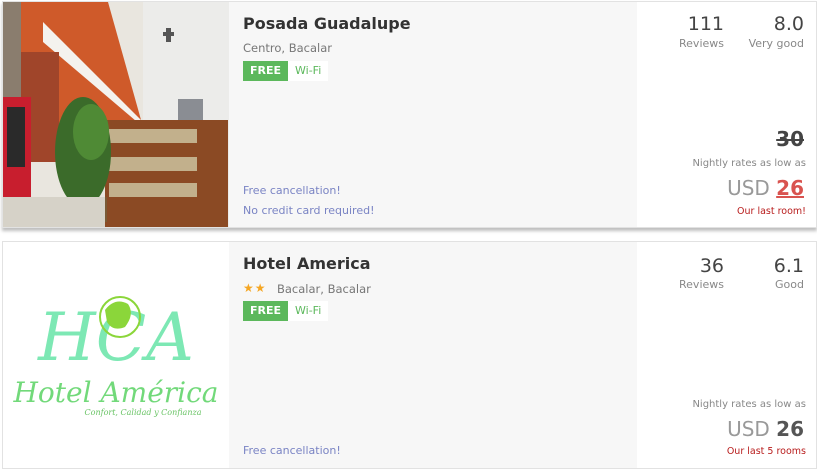 Image resolution: width=817 pixels, height=471 pixels. I want to click on hotel-location: Centro, Bacalar, so click(288, 48).